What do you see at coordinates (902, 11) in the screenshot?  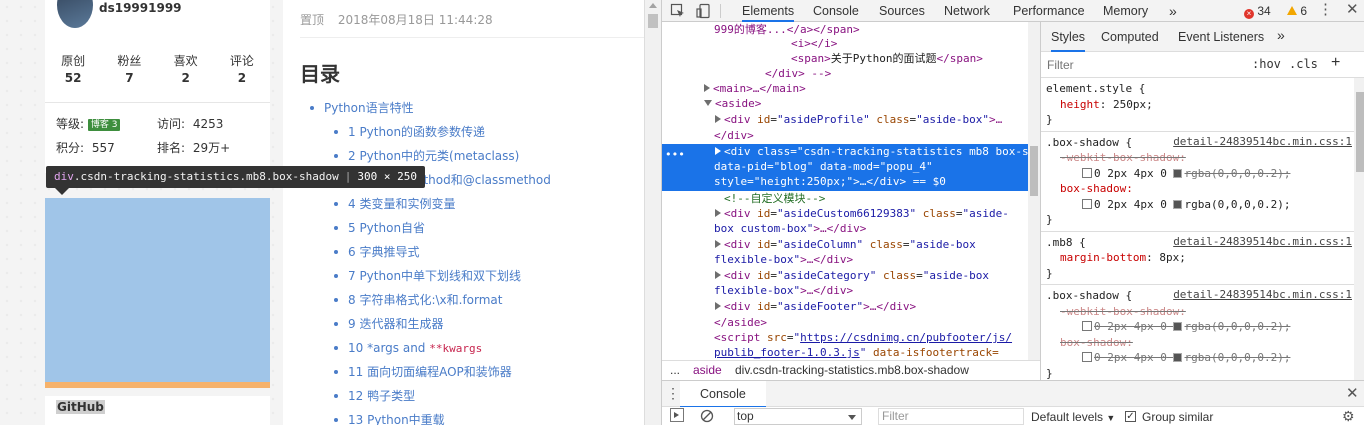 I see `tab-sources: Sources` at bounding box center [902, 11].